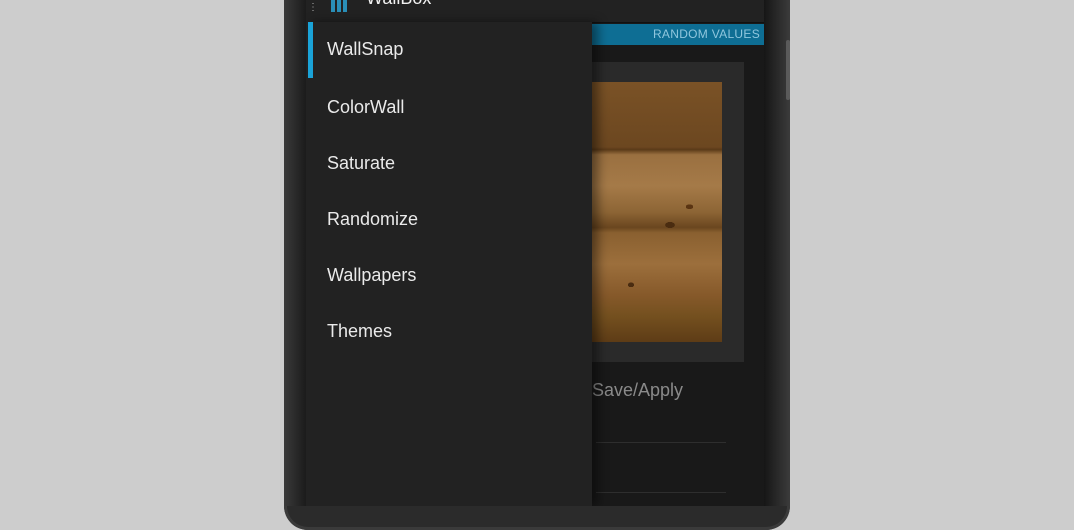  What do you see at coordinates (449, 164) in the screenshot?
I see `drawer-item-saturate: Saturate` at bounding box center [449, 164].